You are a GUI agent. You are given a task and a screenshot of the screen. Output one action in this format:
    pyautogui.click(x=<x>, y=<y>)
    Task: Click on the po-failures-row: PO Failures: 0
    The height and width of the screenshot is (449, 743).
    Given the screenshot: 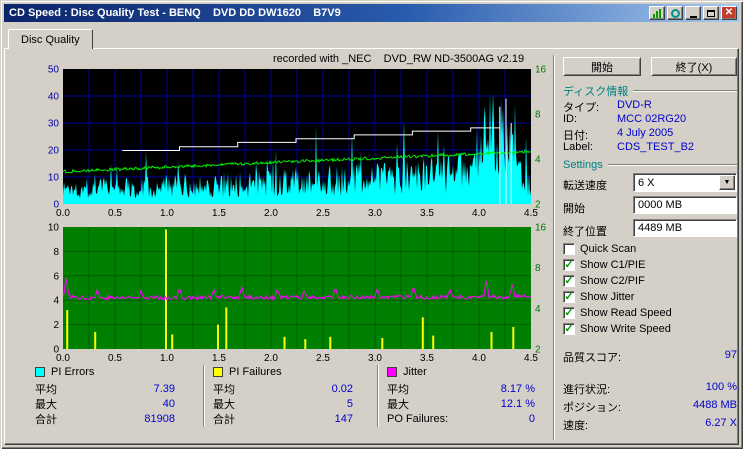 What is the action you would take?
    pyautogui.click(x=461, y=418)
    